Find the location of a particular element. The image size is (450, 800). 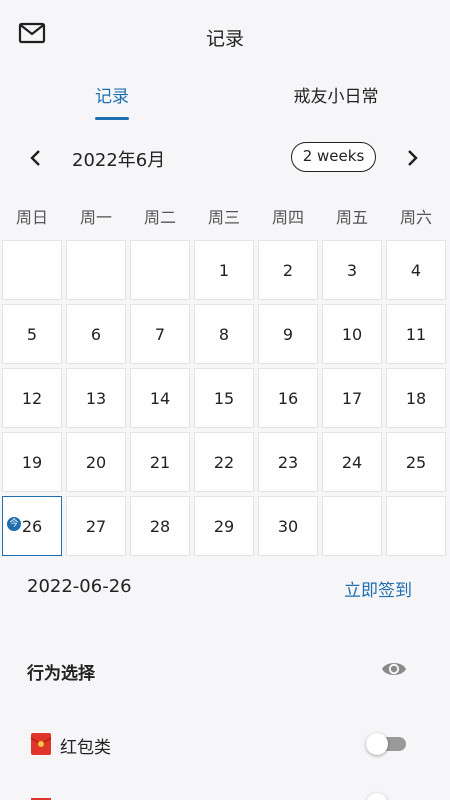

item-icon is located at coordinates (41, 799).